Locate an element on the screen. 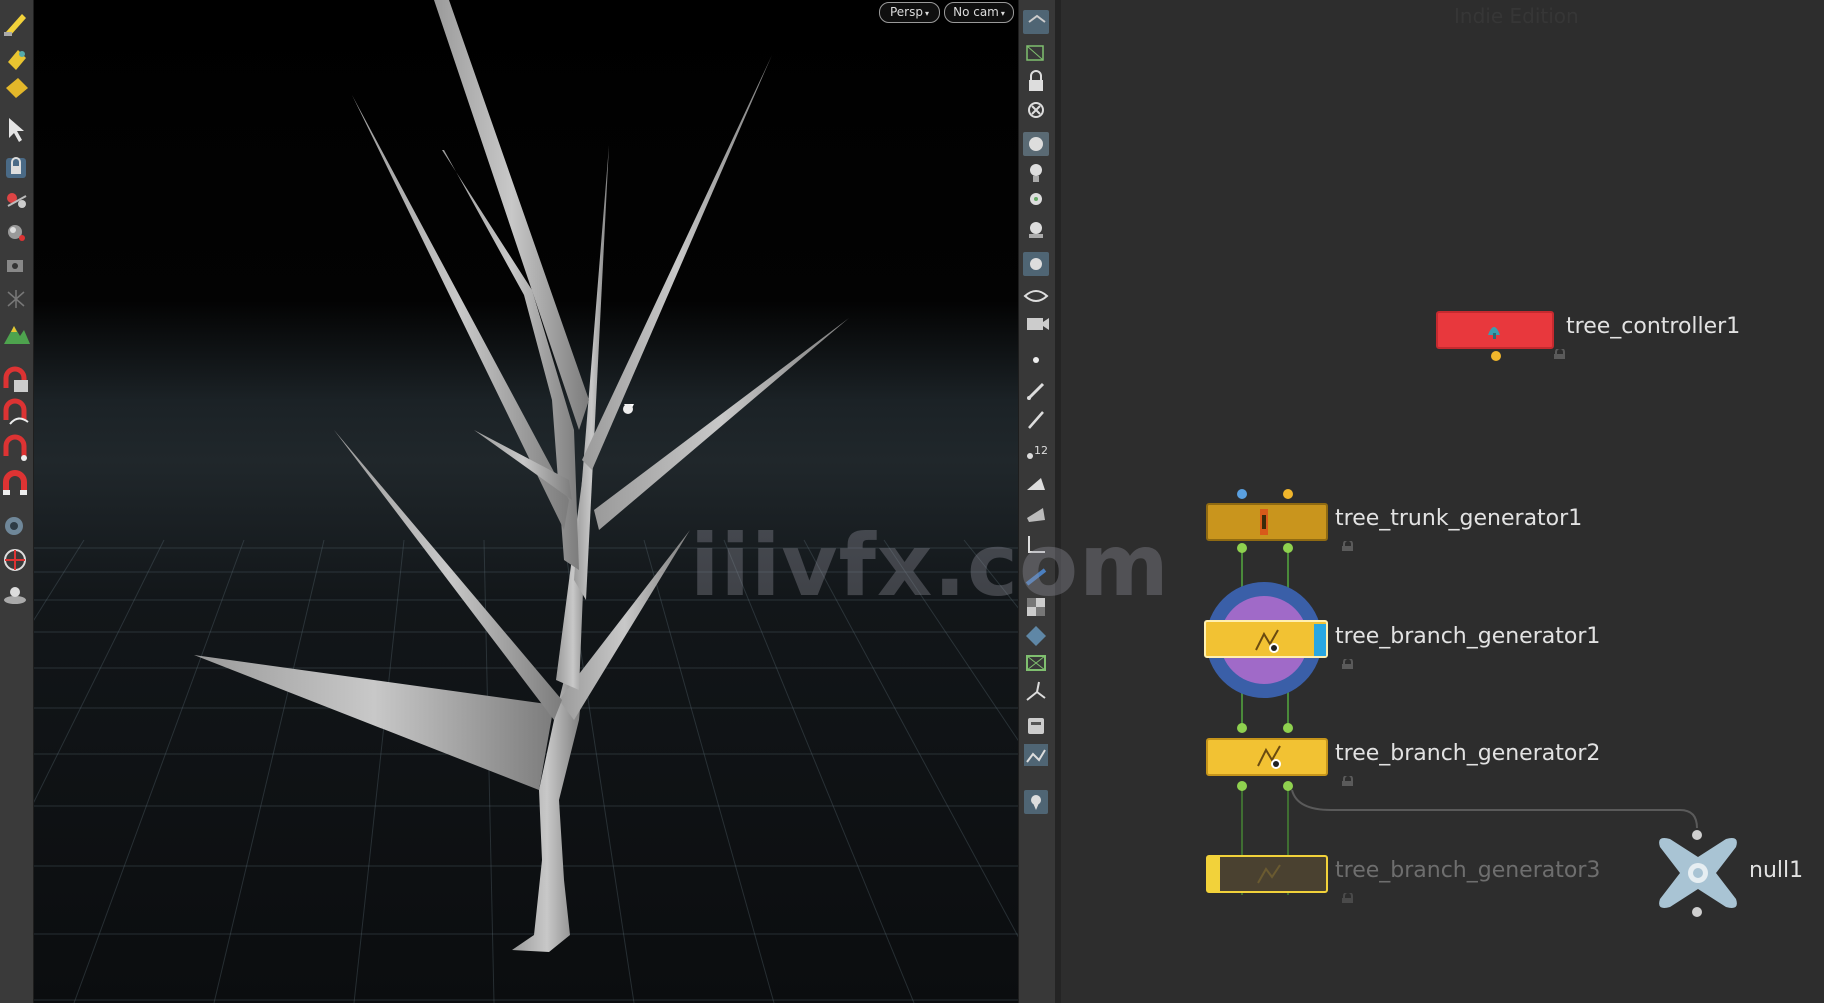  eye-icon is located at coordinates (1036, 296).